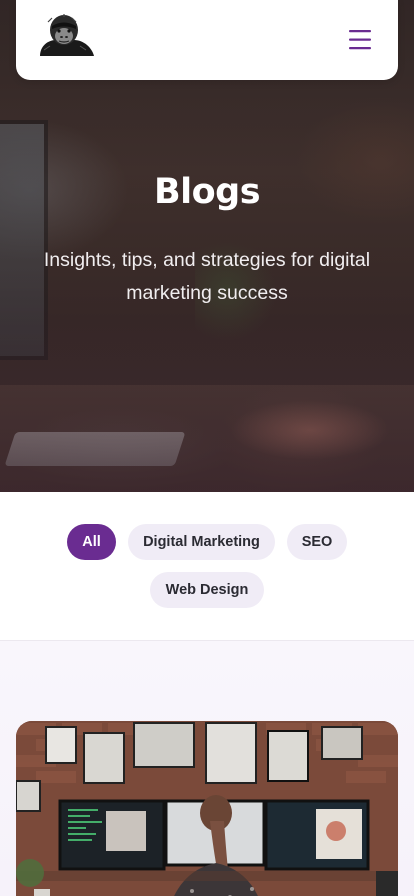 This screenshot has height=896, width=414. Describe the element at coordinates (207, 590) in the screenshot. I see `filter-web-design: Web Design` at that location.